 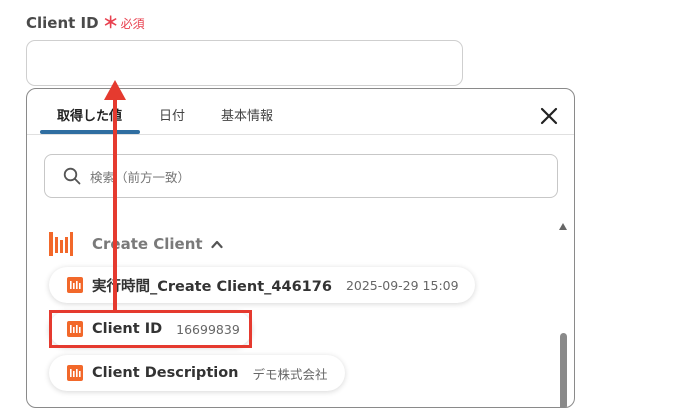 I want to click on group-create-client: Create Client, so click(x=135, y=244).